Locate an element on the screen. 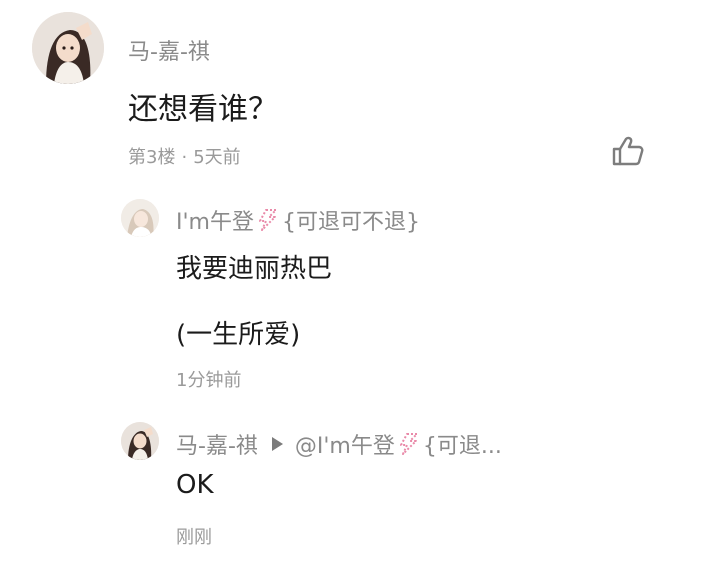 The image size is (720, 575). thumbs-up-icon is located at coordinates (628, 151).